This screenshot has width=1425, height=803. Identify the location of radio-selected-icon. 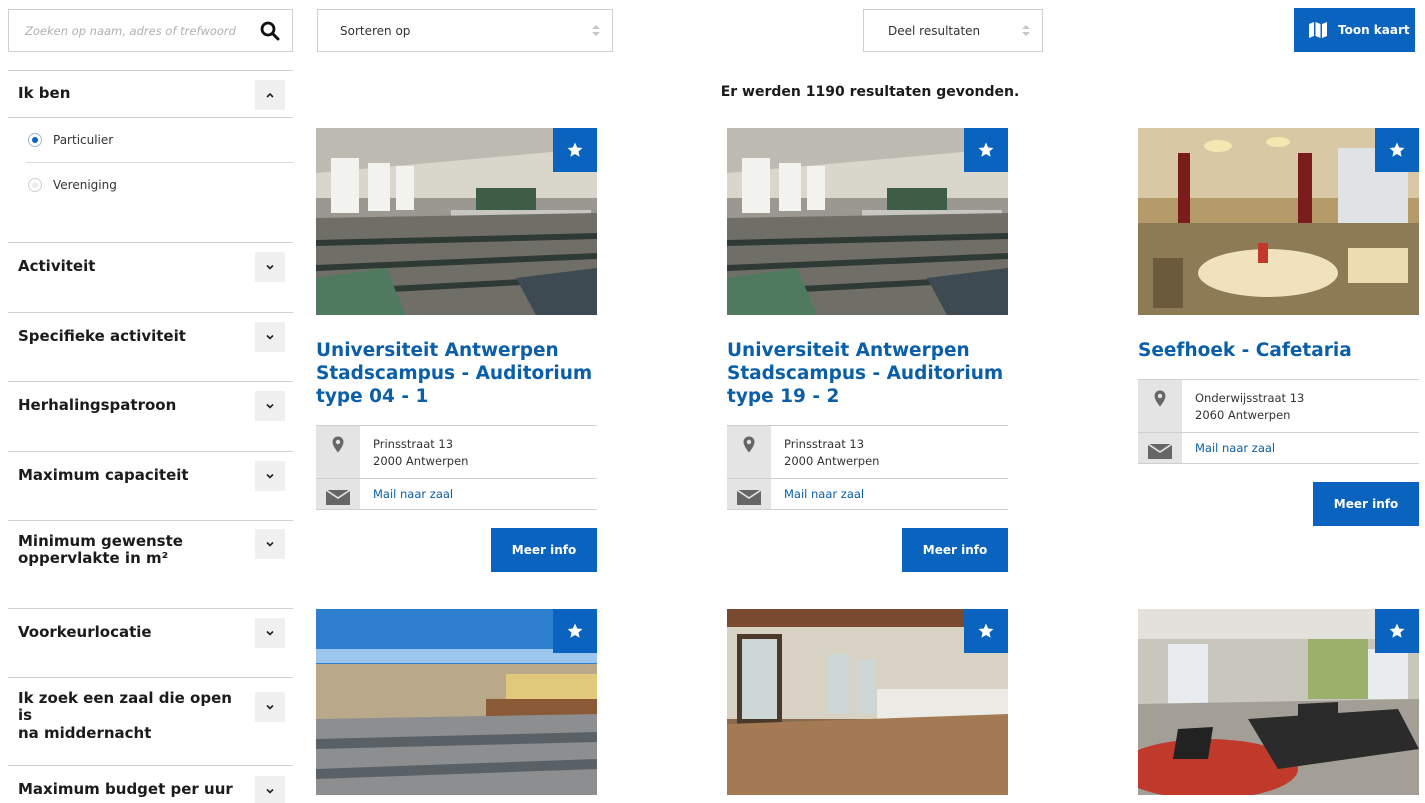
(35, 140).